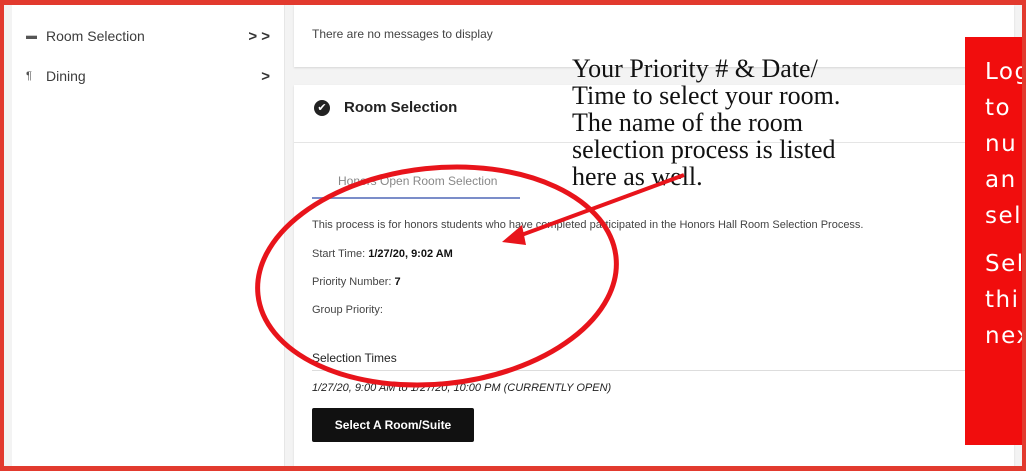  Describe the element at coordinates (1003, 72) in the screenshot. I see `callout-line: Log` at that location.